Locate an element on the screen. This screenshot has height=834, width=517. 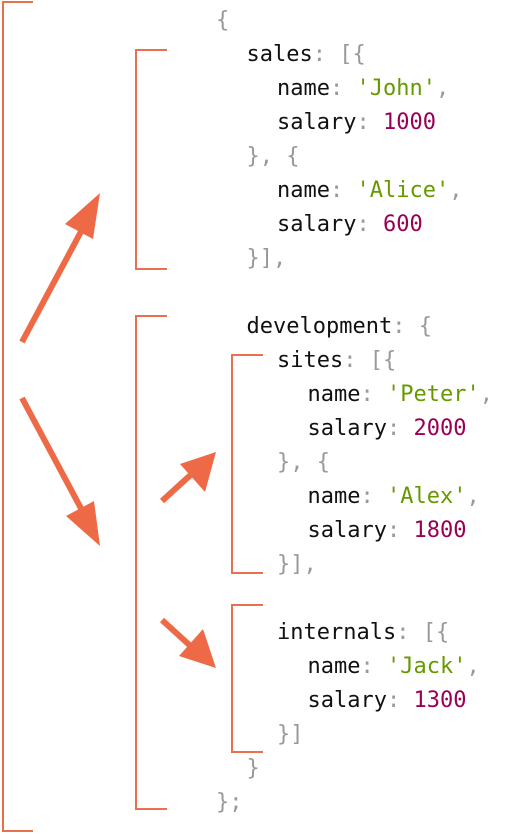
code-line: salary: 600 is located at coordinates (350, 225).